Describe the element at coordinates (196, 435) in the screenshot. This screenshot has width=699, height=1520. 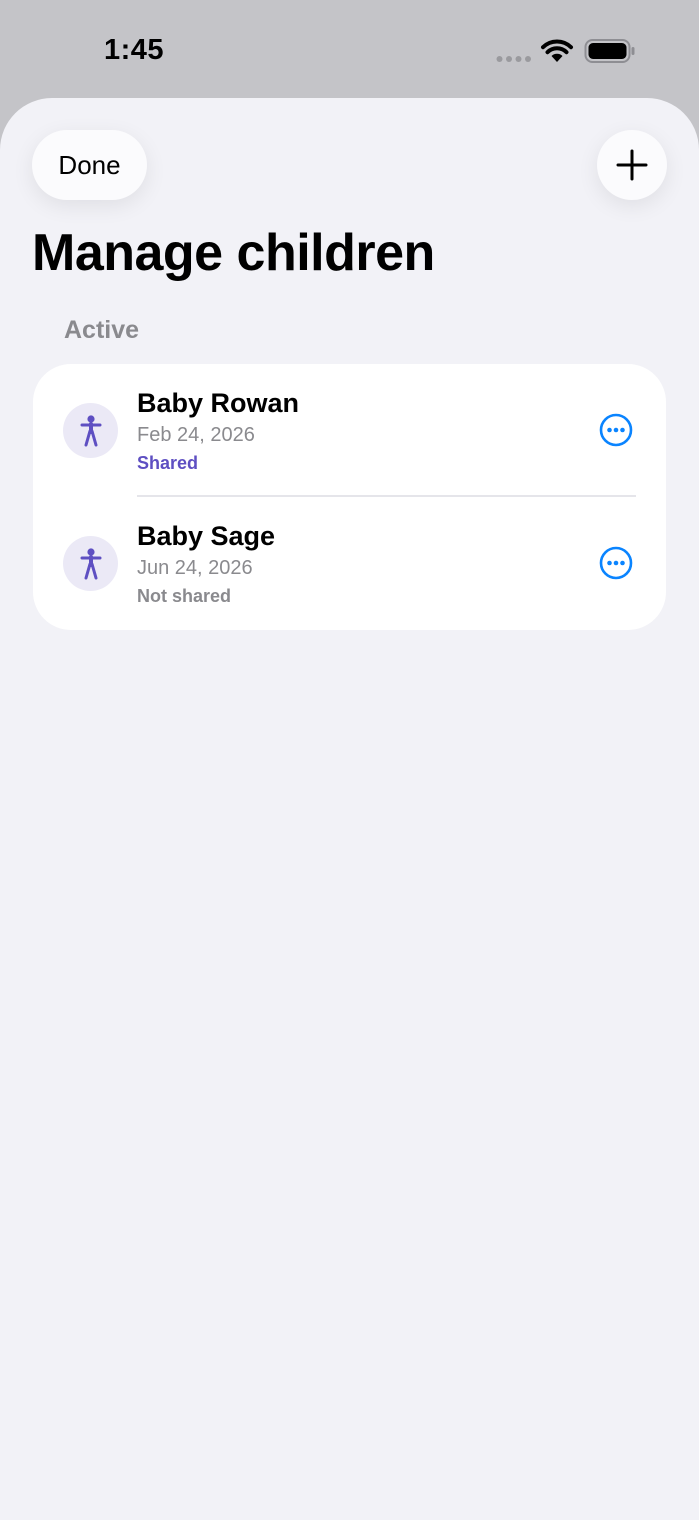
I see `child-date: Feb 24, 2026` at that location.